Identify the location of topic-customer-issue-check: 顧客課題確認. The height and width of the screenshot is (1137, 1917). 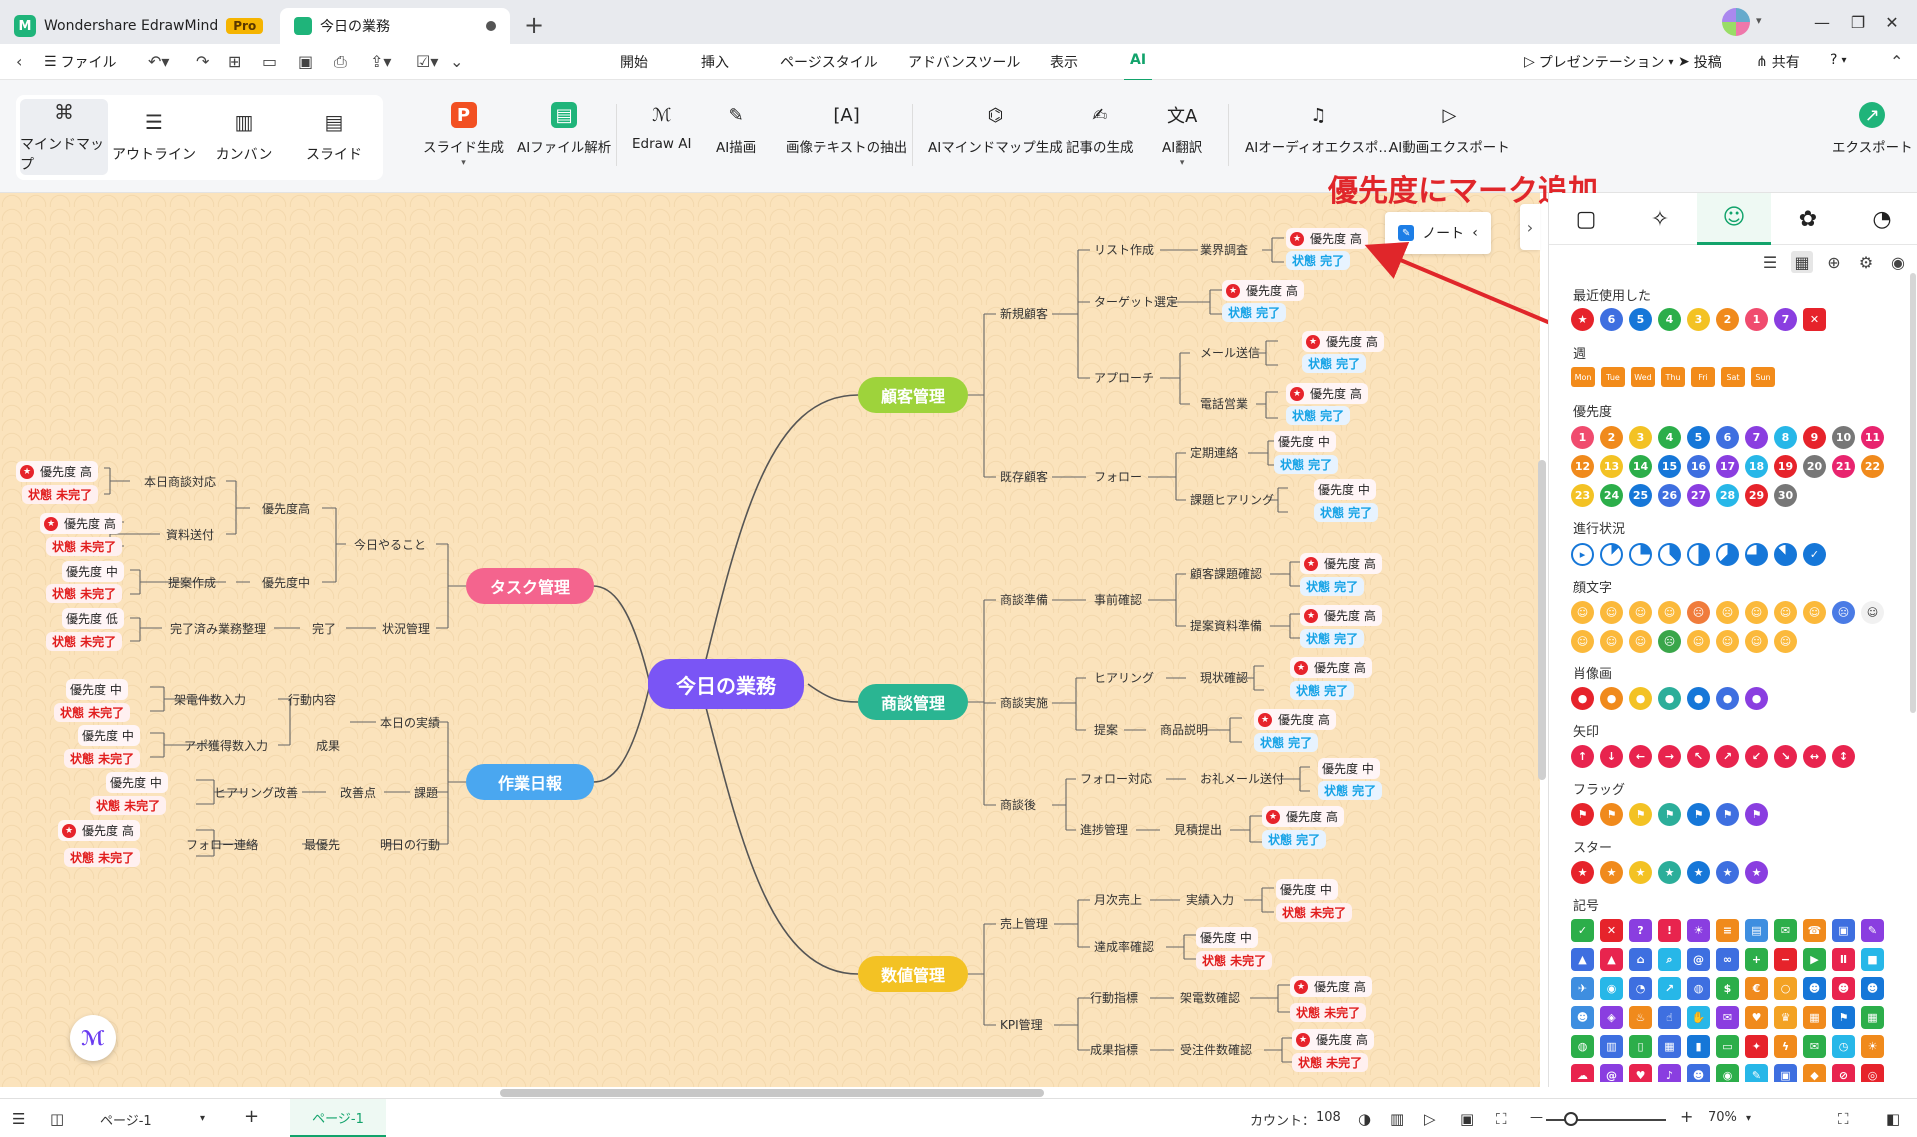
(1226, 574).